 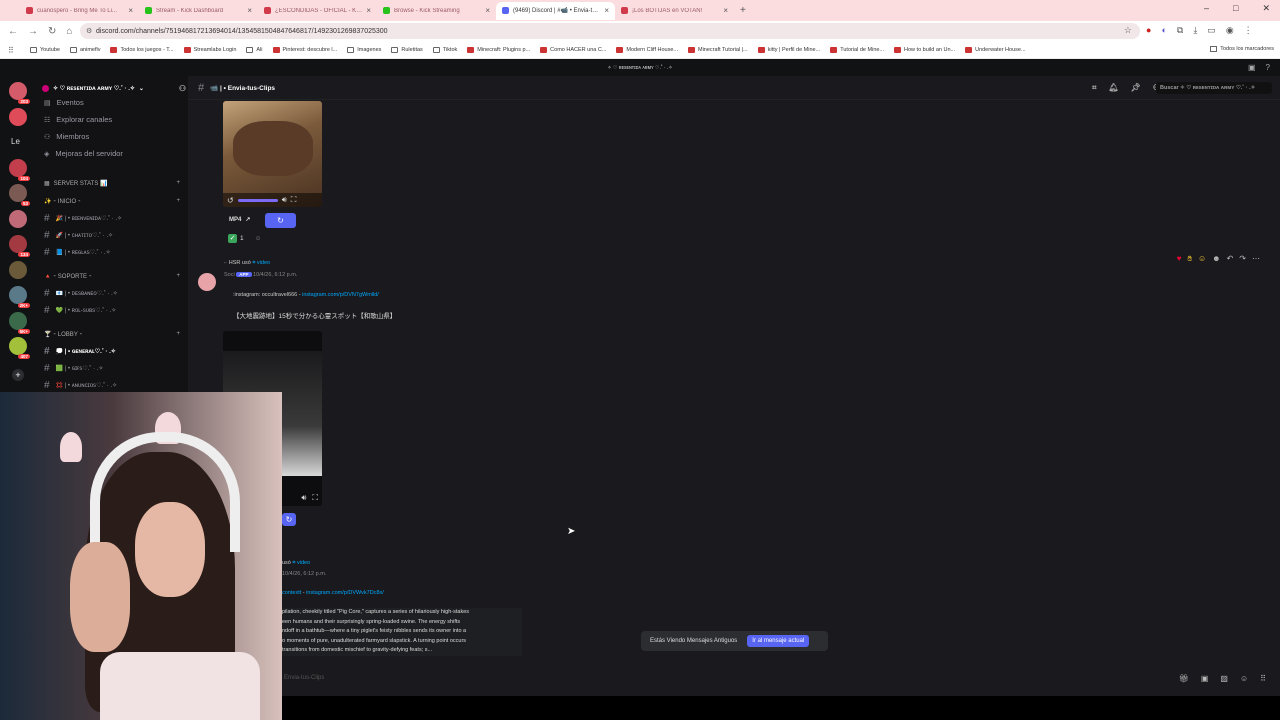 I want to click on emoji-icon: ☺, so click(x=1202, y=259).